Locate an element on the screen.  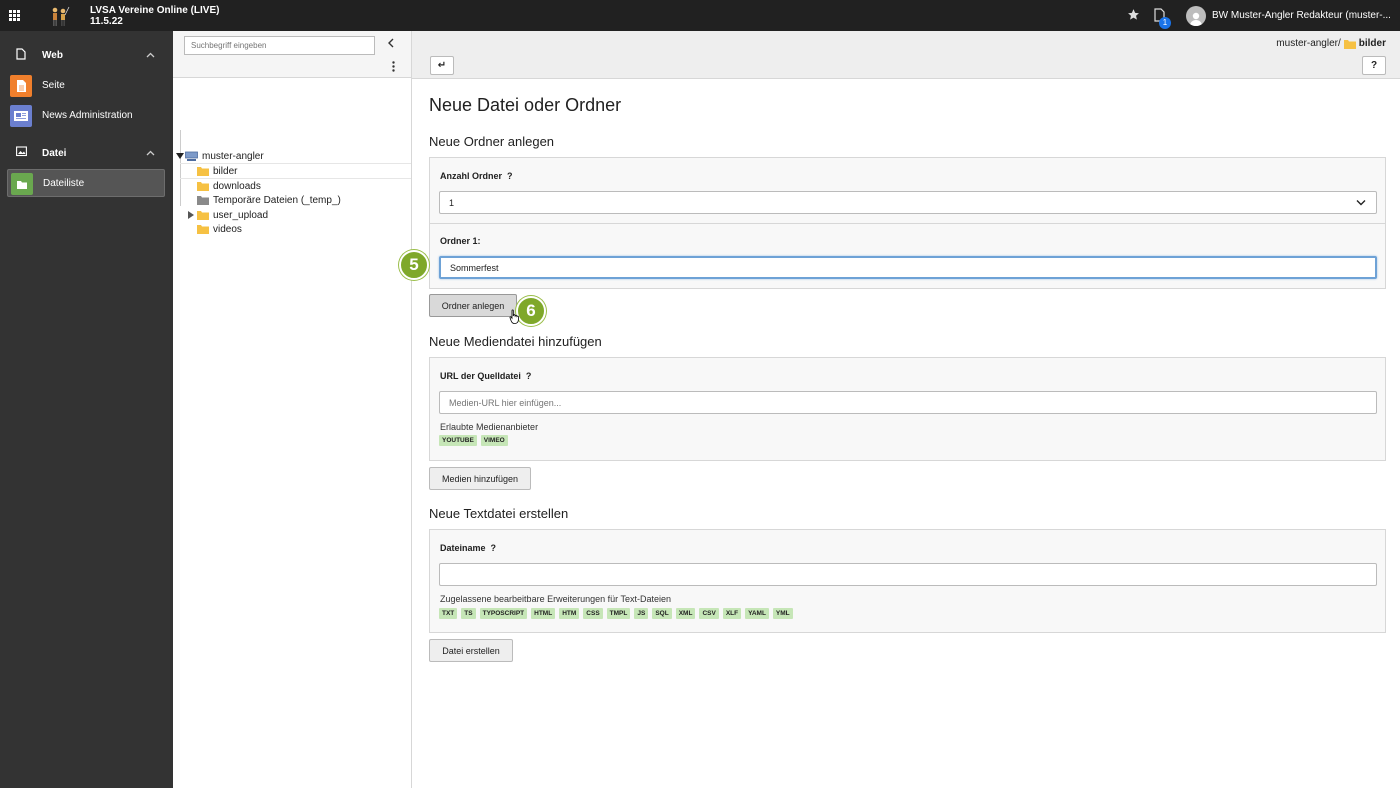
module-item-label: News Administration is located at coordinates (87, 115).